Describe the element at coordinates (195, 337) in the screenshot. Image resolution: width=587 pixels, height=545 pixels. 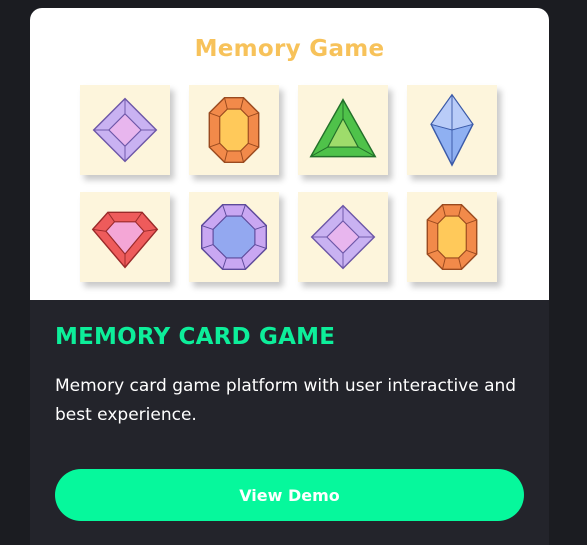
I see `project-title: MEMORY CARD GAME` at that location.